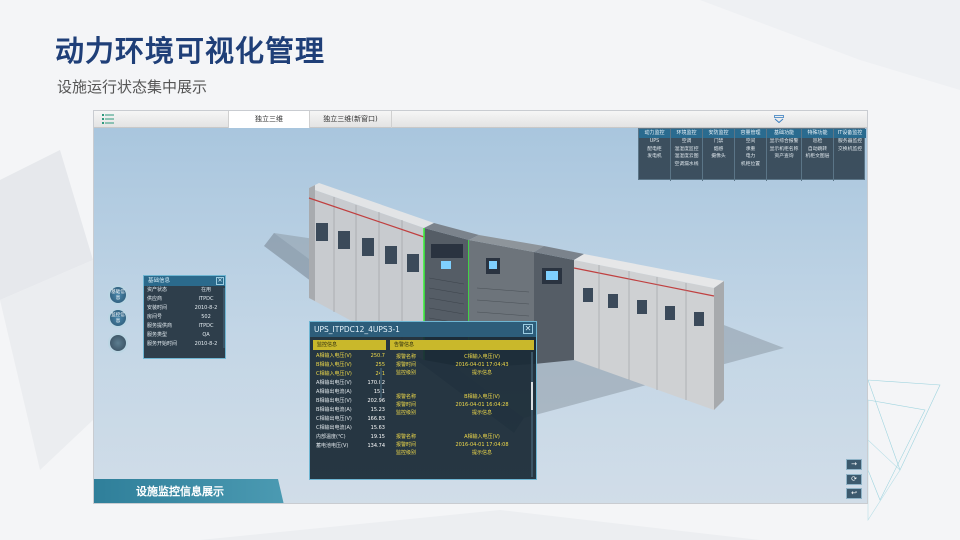  I want to click on monitor-key: B相输入电压(V), so click(334, 365).